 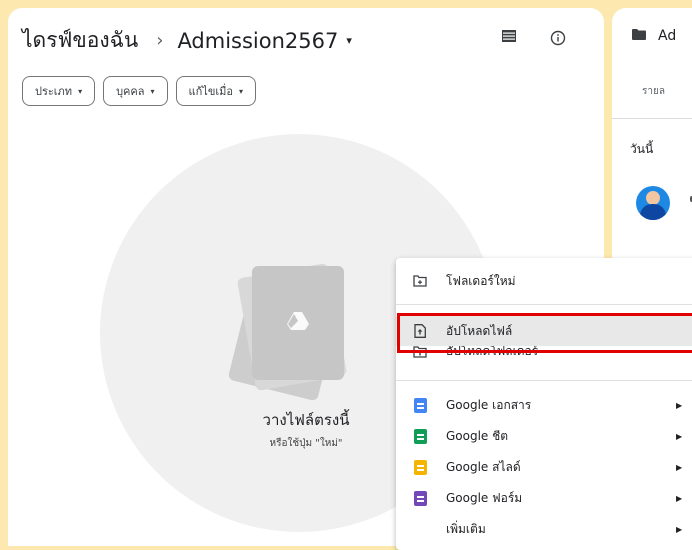 I want to click on filter-people-label: บุคคล, so click(x=130, y=91).